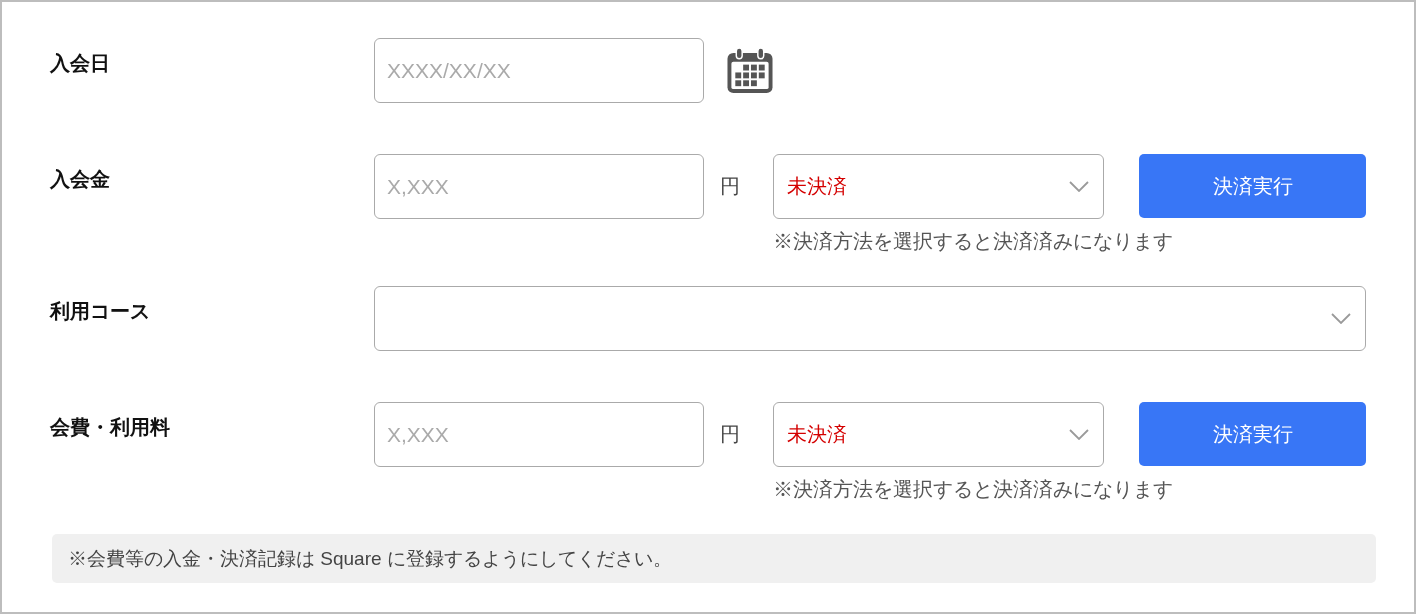 This screenshot has width=1416, height=614. I want to click on date-input: XXXX/XX/XX, so click(539, 70).